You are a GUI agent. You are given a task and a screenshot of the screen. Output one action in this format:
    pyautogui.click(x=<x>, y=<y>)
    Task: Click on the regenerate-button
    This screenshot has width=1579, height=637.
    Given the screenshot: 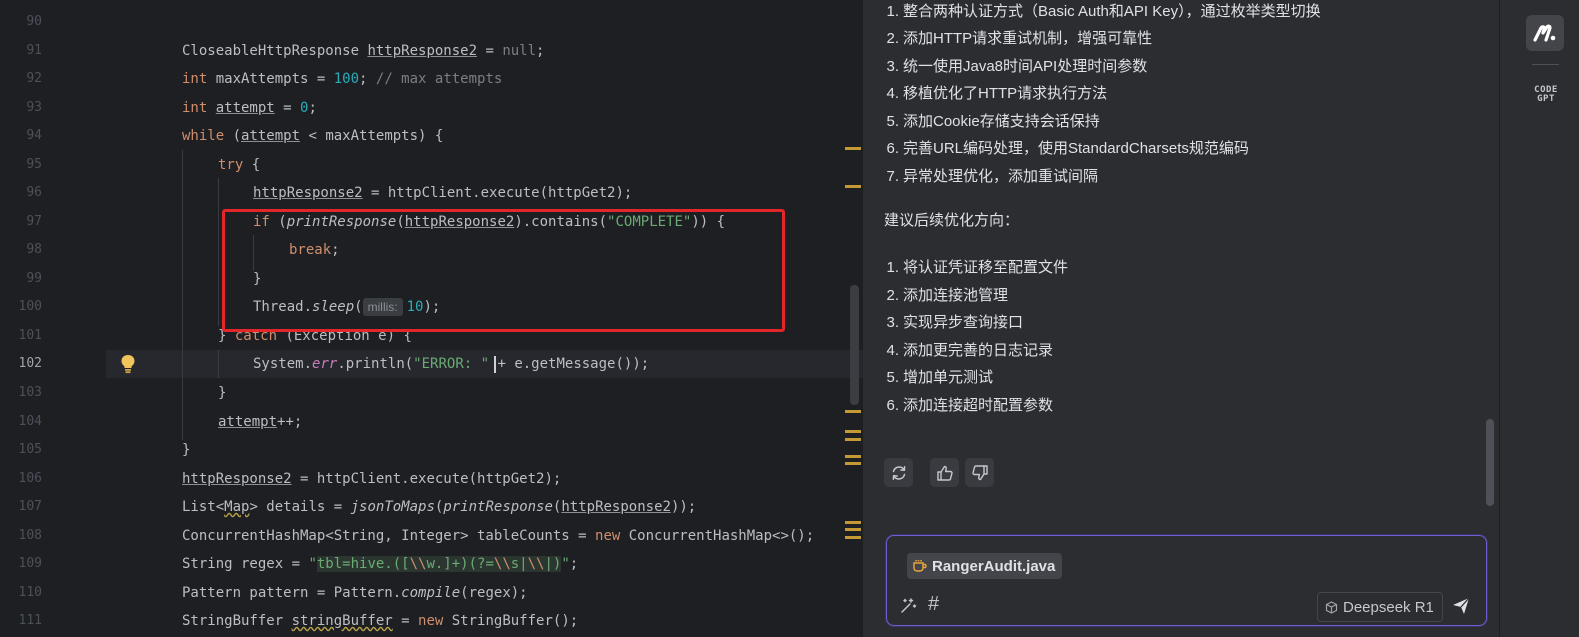 What is the action you would take?
    pyautogui.click(x=898, y=472)
    